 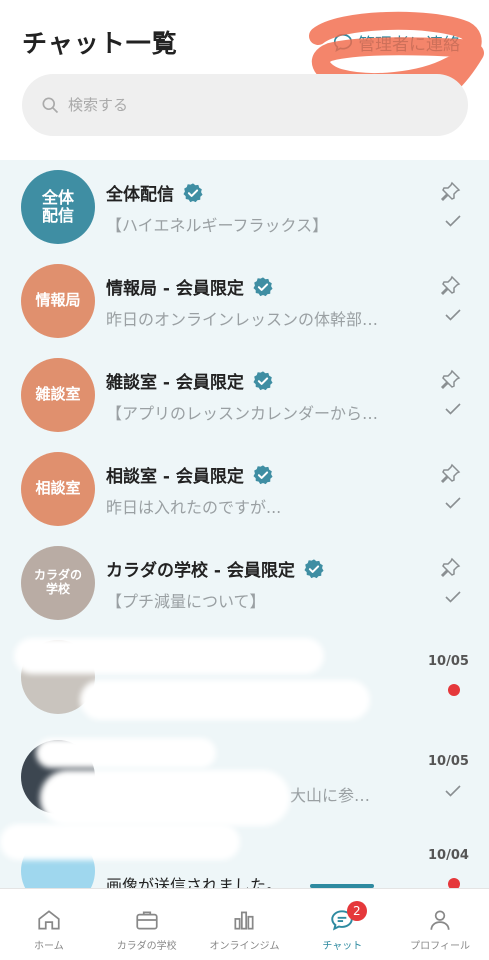 What do you see at coordinates (146, 946) in the screenshot?
I see `tab-label: カラダの学校` at bounding box center [146, 946].